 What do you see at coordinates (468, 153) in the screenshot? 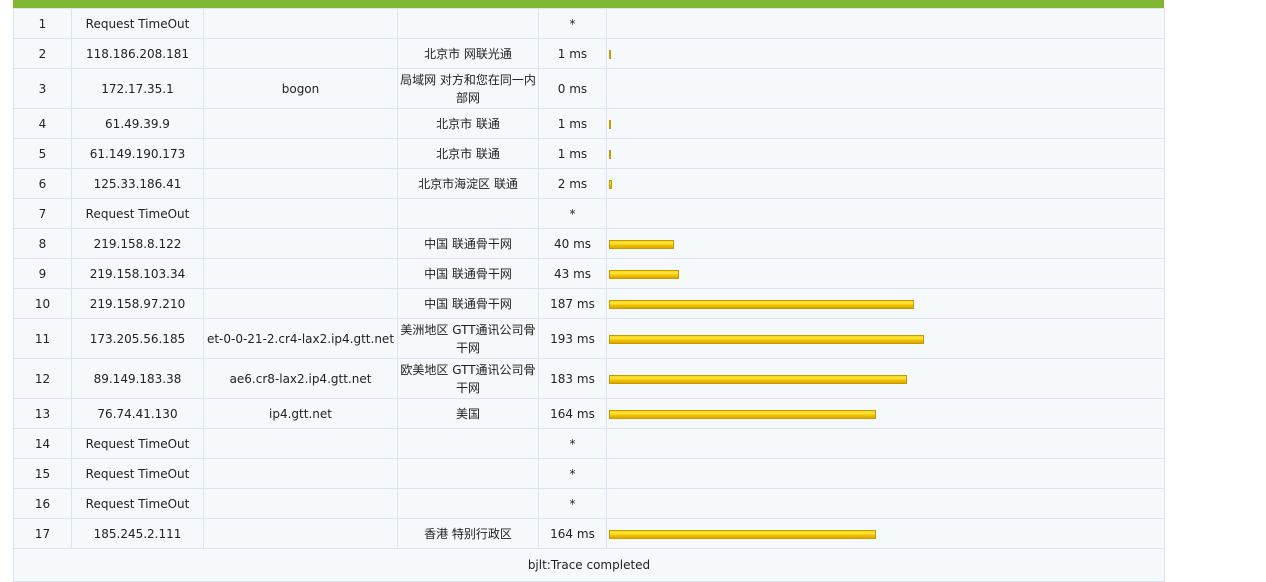
I see `hop-location: 北京市 联通` at bounding box center [468, 153].